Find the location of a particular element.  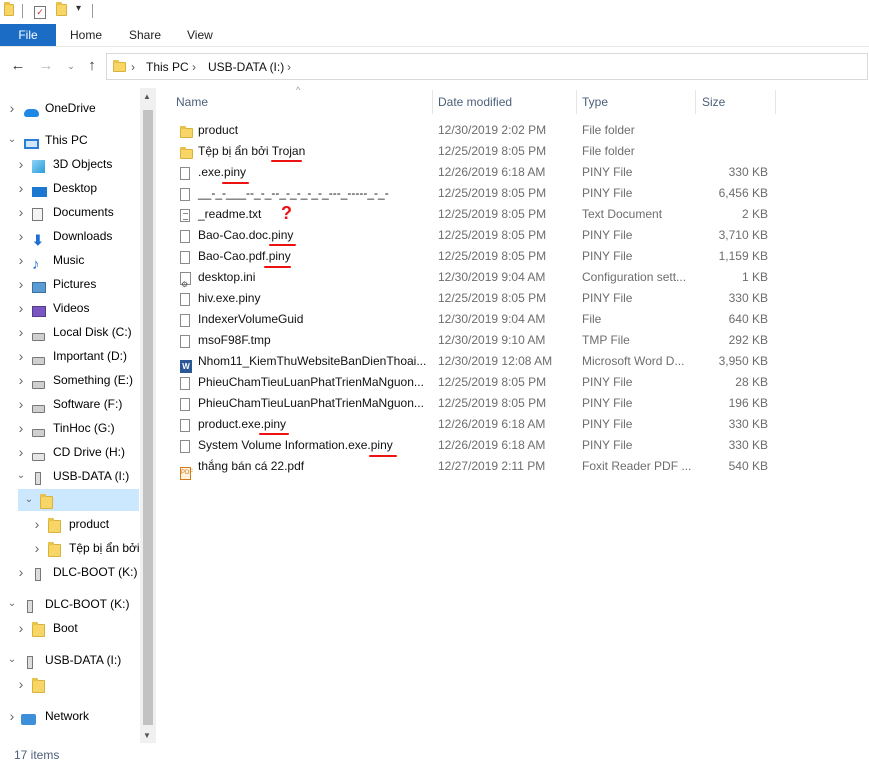

tab-file: File is located at coordinates (28, 35).